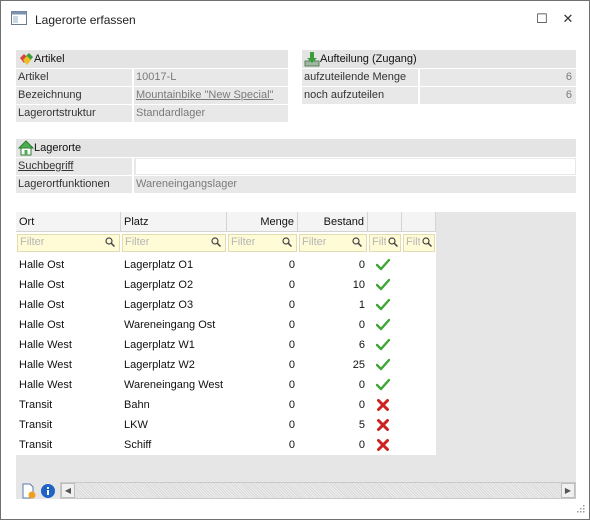  I want to click on bezeichnung-link: Mountainbike "New Special", so click(204, 95).